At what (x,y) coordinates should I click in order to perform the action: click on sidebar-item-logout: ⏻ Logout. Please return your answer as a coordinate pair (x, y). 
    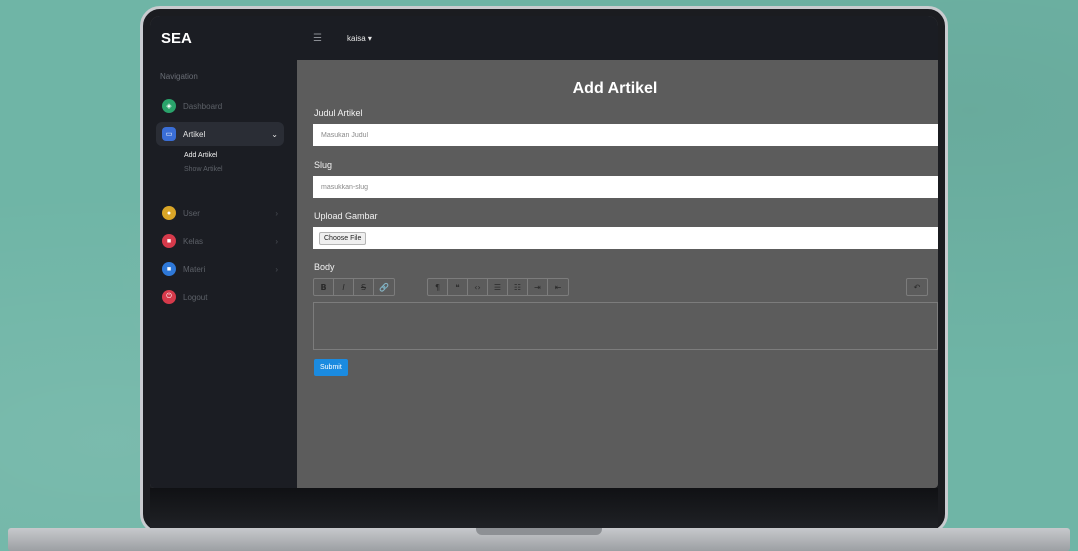
    Looking at the image, I should click on (220, 297).